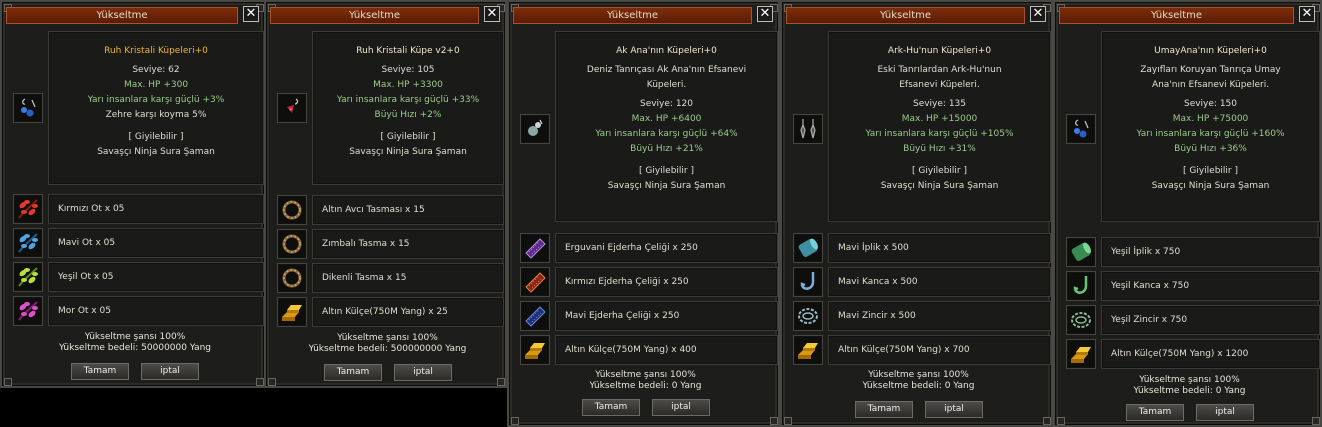 This screenshot has width=1322, height=427. I want to click on material-row: Altın Külçe(750M Yang) x 700, so click(939, 350).